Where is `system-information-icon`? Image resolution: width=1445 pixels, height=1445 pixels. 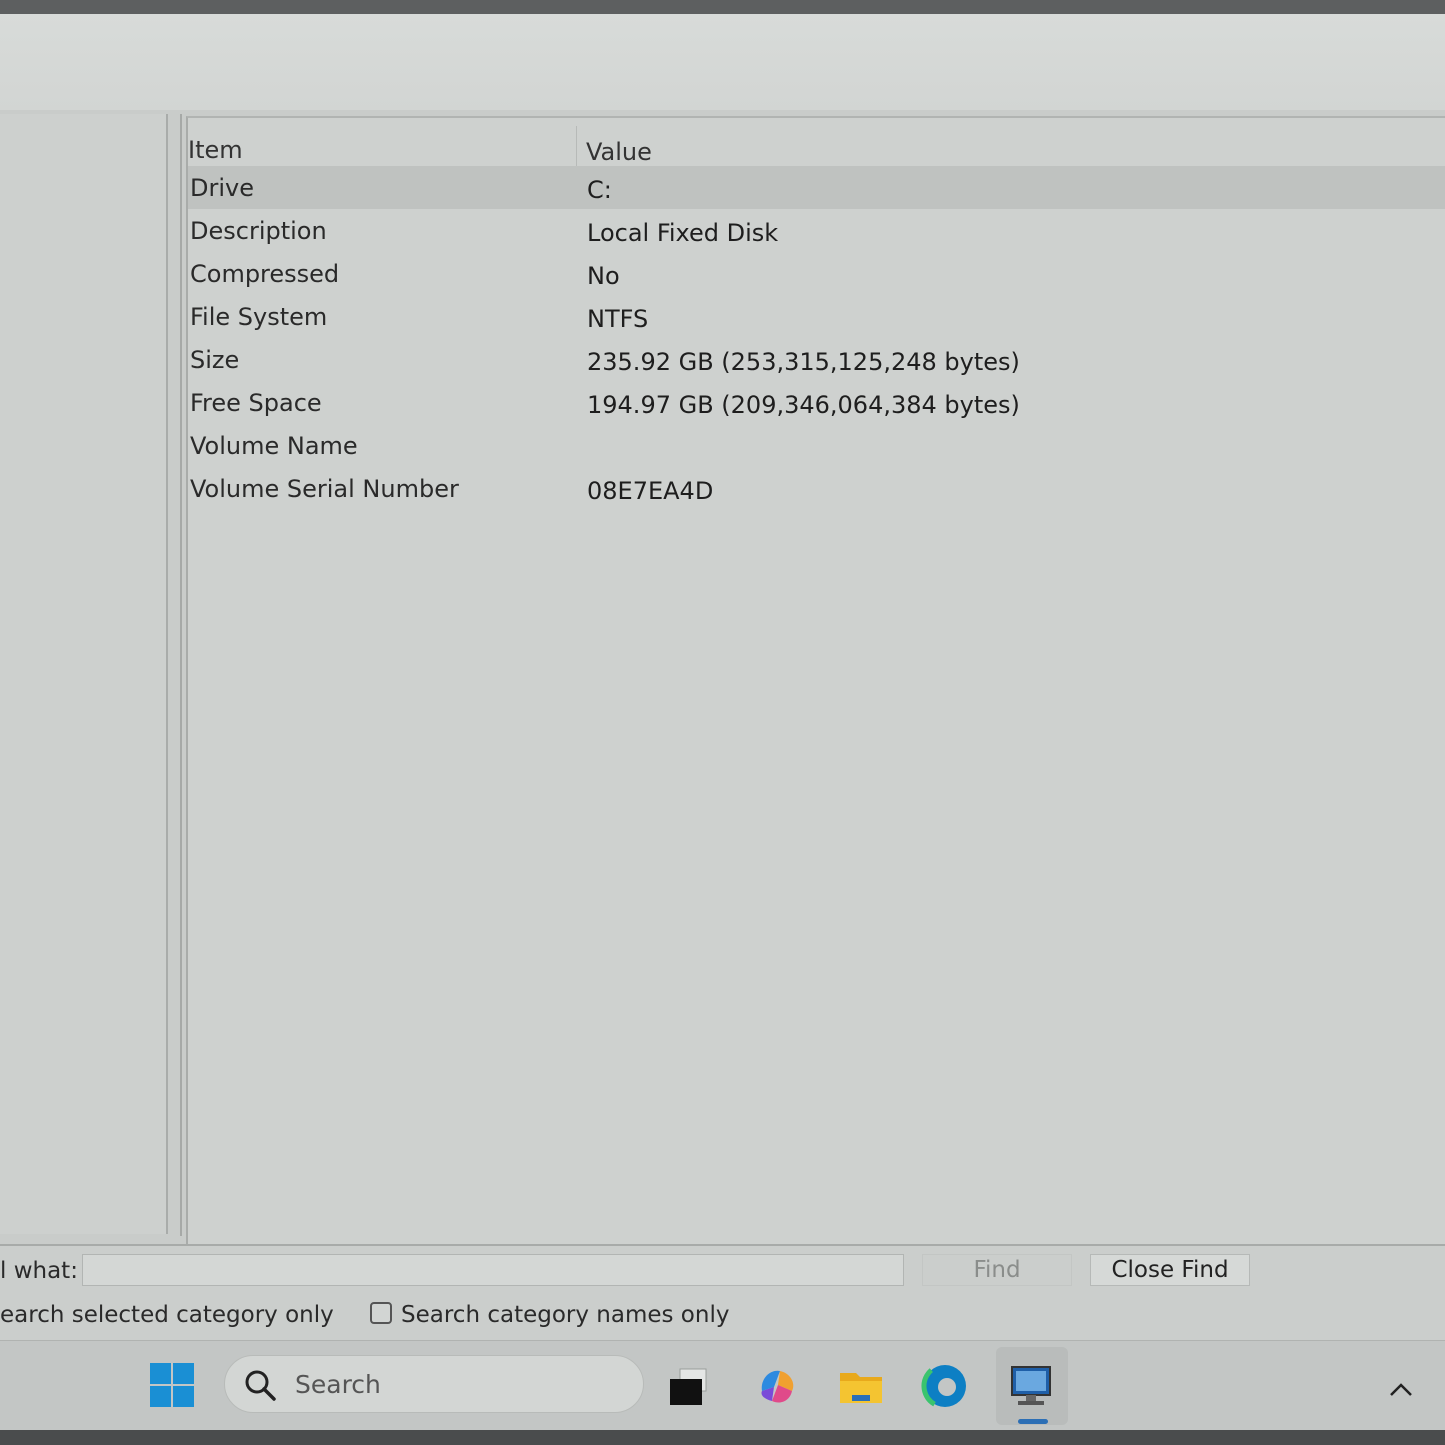
system-information-icon is located at coordinates (1031, 1386).